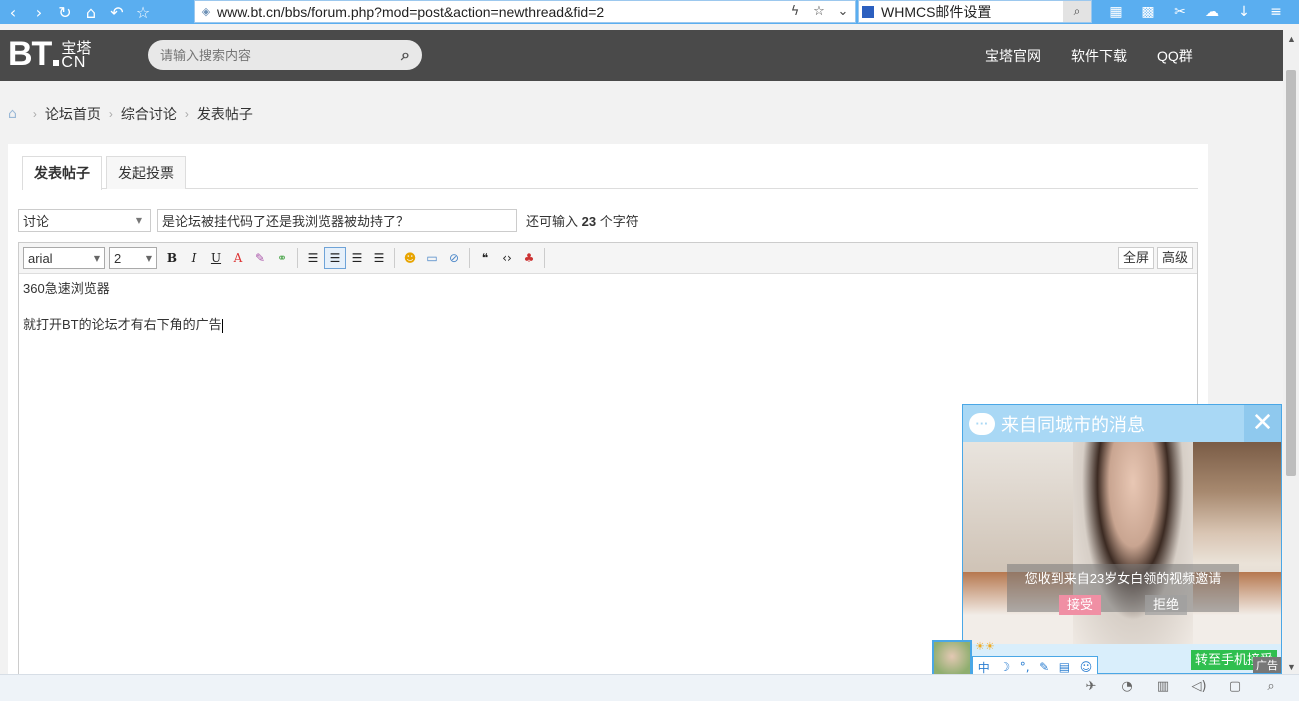 This screenshot has width=1299, height=701. I want to click on link-icon: ⚭, so click(282, 258).